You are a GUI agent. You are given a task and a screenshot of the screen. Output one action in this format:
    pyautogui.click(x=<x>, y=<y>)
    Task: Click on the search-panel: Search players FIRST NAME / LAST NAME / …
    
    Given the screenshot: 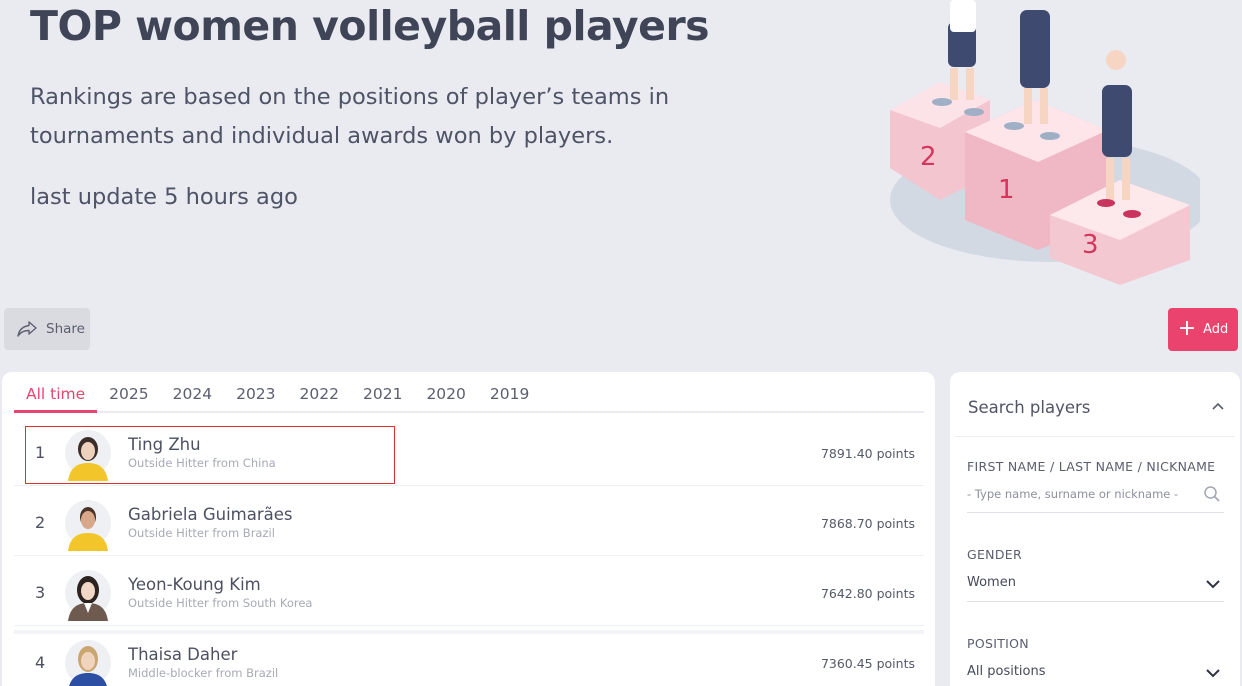 What is the action you would take?
    pyautogui.click(x=1095, y=529)
    